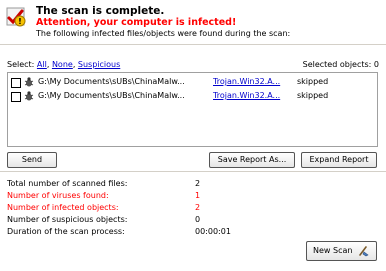  Describe the element at coordinates (21, 64) in the screenshot. I see `select-label: Select:` at that location.